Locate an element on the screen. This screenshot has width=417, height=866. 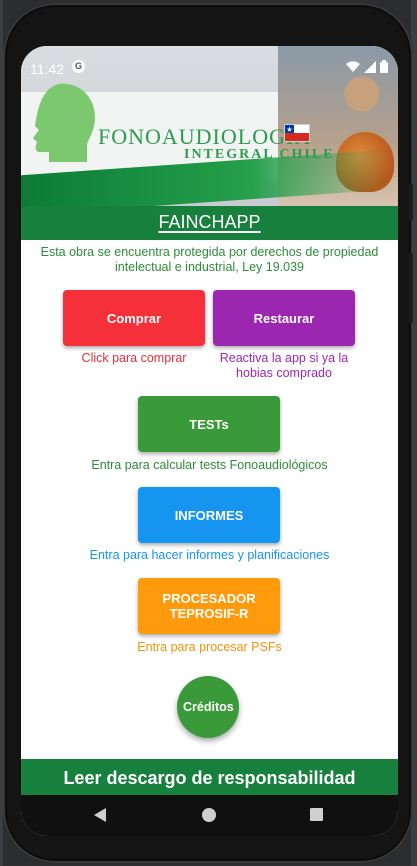
disclaimer-link: Leer descargo de responsabilidad is located at coordinates (209, 778).